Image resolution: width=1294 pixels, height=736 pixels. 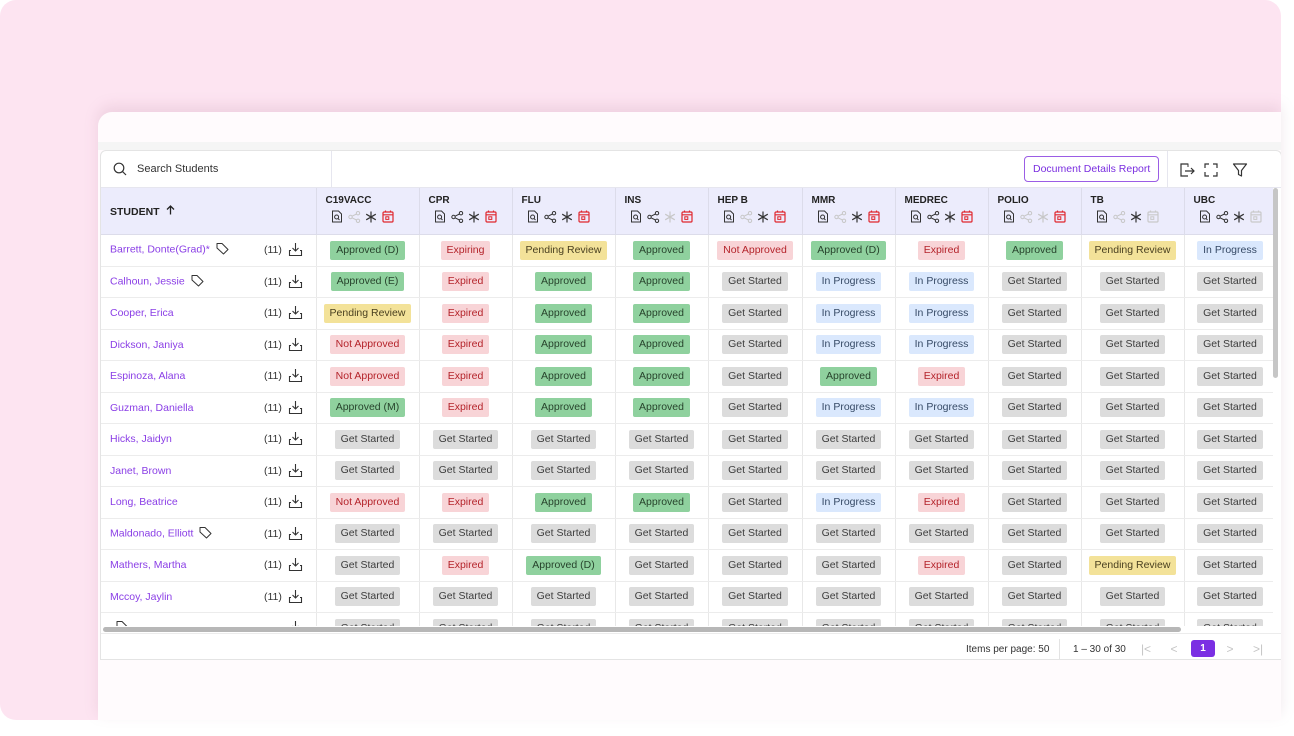 I want to click on current-page-button: 1, so click(x=1203, y=648).